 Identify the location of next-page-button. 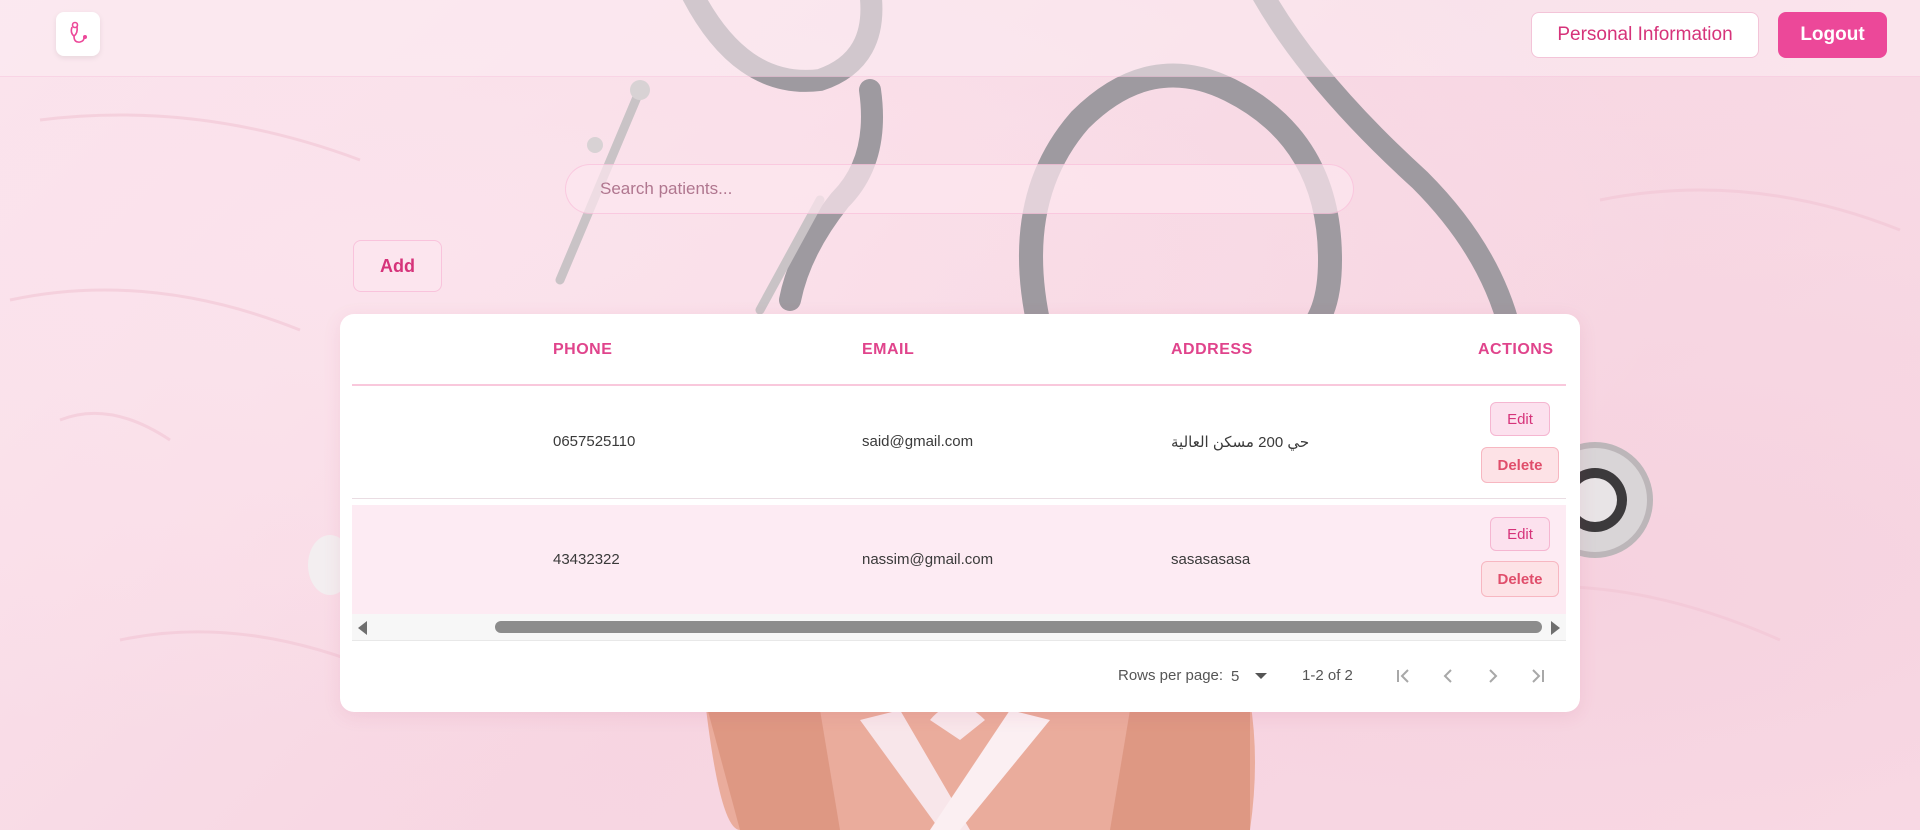
(1493, 676).